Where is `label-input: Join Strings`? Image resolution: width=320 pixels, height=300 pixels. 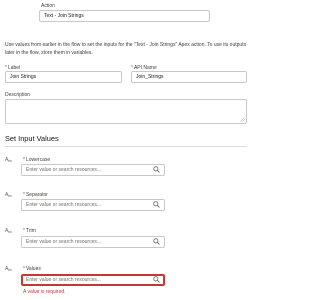
label-input: Join Strings is located at coordinates (63, 77).